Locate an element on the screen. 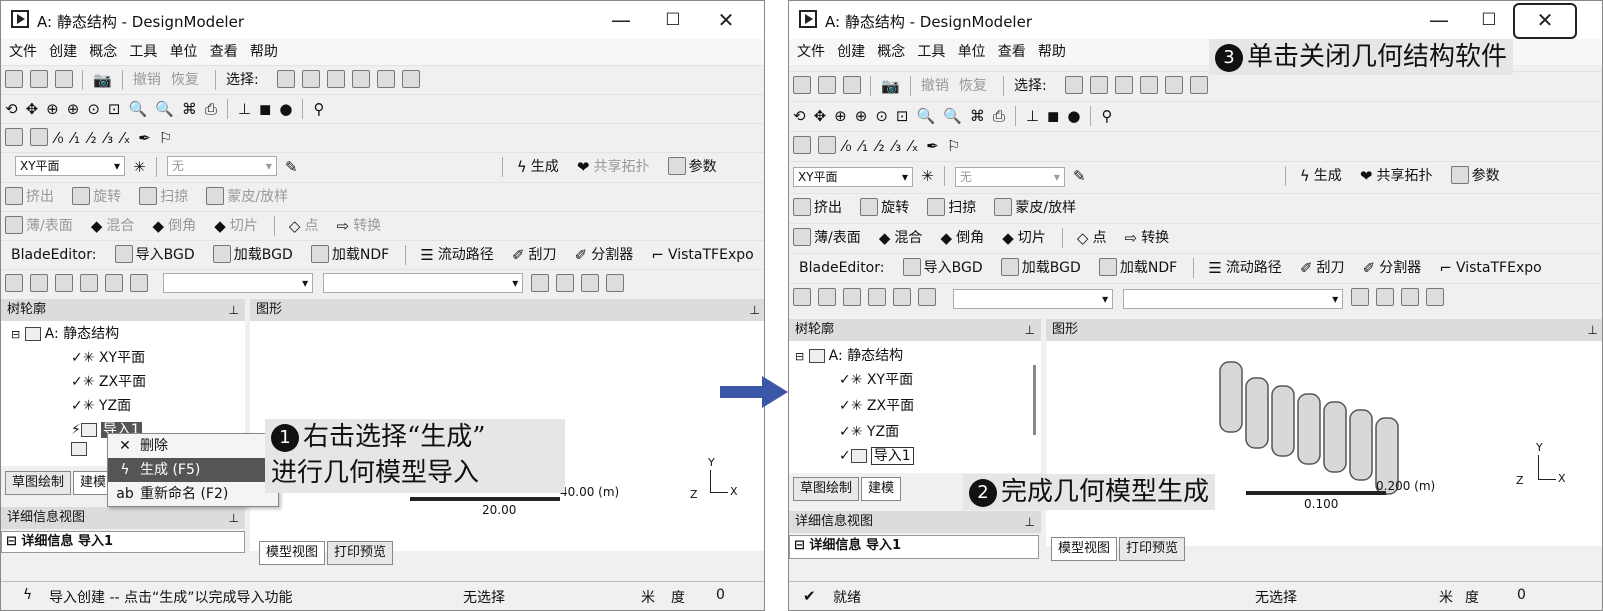 Image resolution: width=1603 pixels, height=611 pixels. sweep-button: 扫掠 is located at coordinates (962, 208).